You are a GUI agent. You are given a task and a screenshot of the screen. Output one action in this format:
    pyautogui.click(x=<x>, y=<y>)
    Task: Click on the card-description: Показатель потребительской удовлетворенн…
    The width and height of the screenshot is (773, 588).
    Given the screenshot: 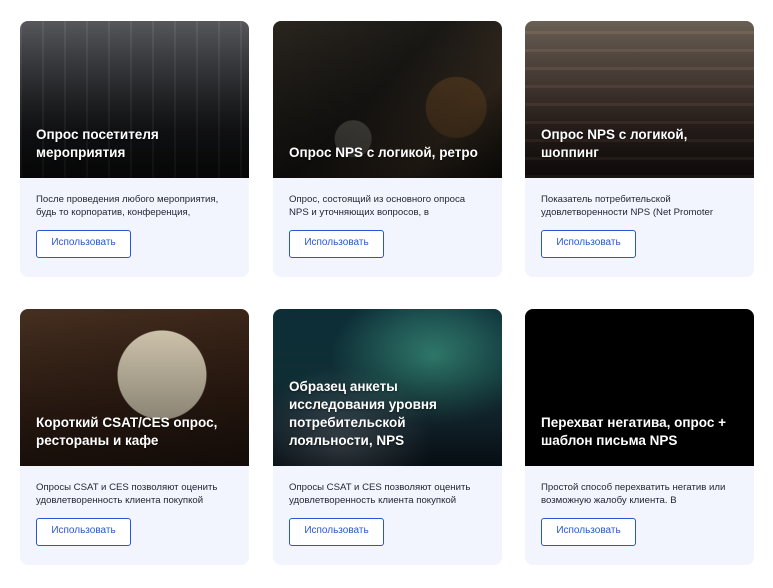 What is the action you would take?
    pyautogui.click(x=627, y=206)
    